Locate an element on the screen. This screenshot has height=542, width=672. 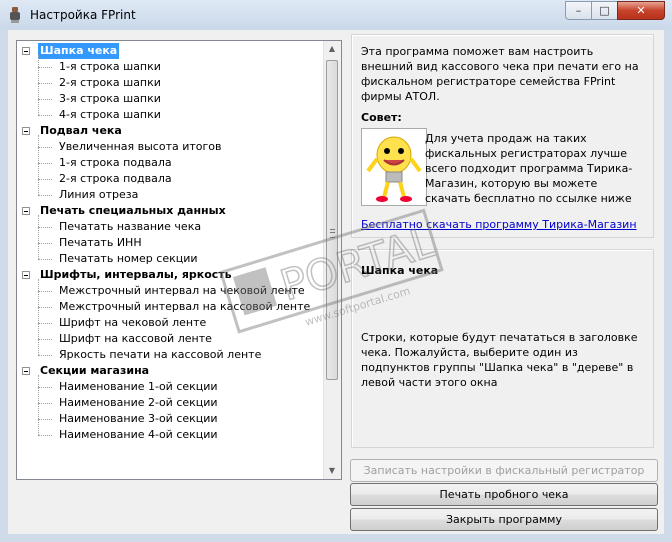
title-bar: Настройка FPrint – □ ✕ is located at coordinates (336, 15).